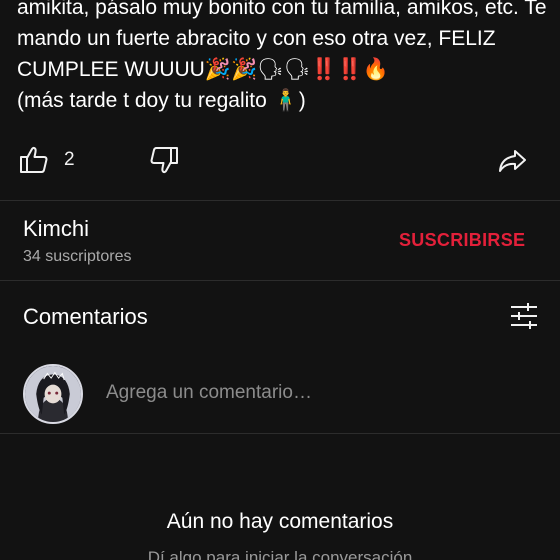 Image resolution: width=560 pixels, height=560 pixels. Describe the element at coordinates (462, 240) in the screenshot. I see `subscribe-button: SUSCRIBIRSE` at that location.